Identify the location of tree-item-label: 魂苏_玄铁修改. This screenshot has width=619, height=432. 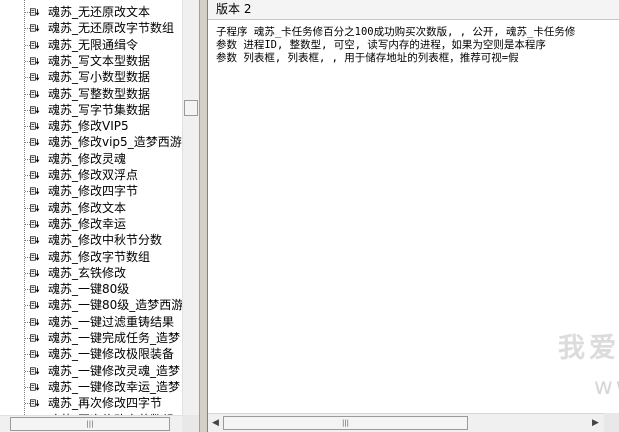
(87, 272).